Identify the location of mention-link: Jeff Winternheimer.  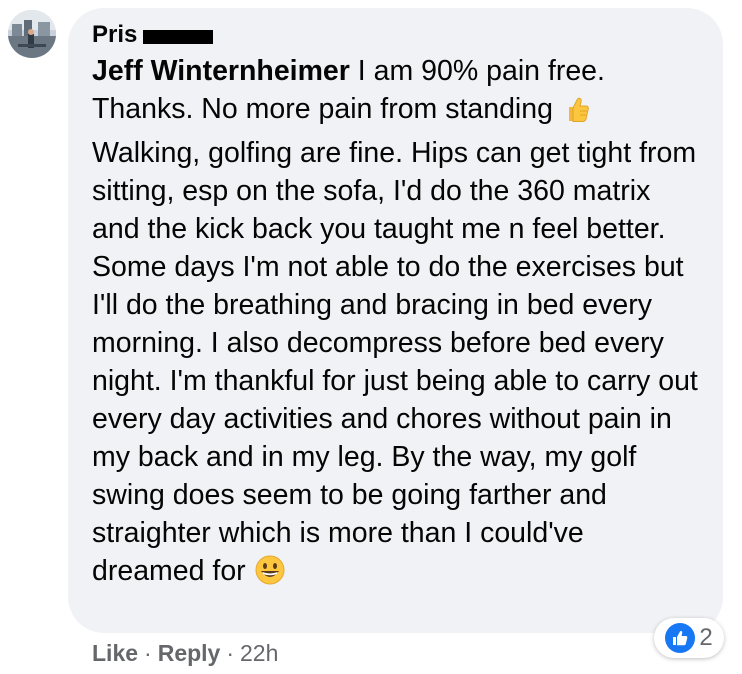
(221, 71).